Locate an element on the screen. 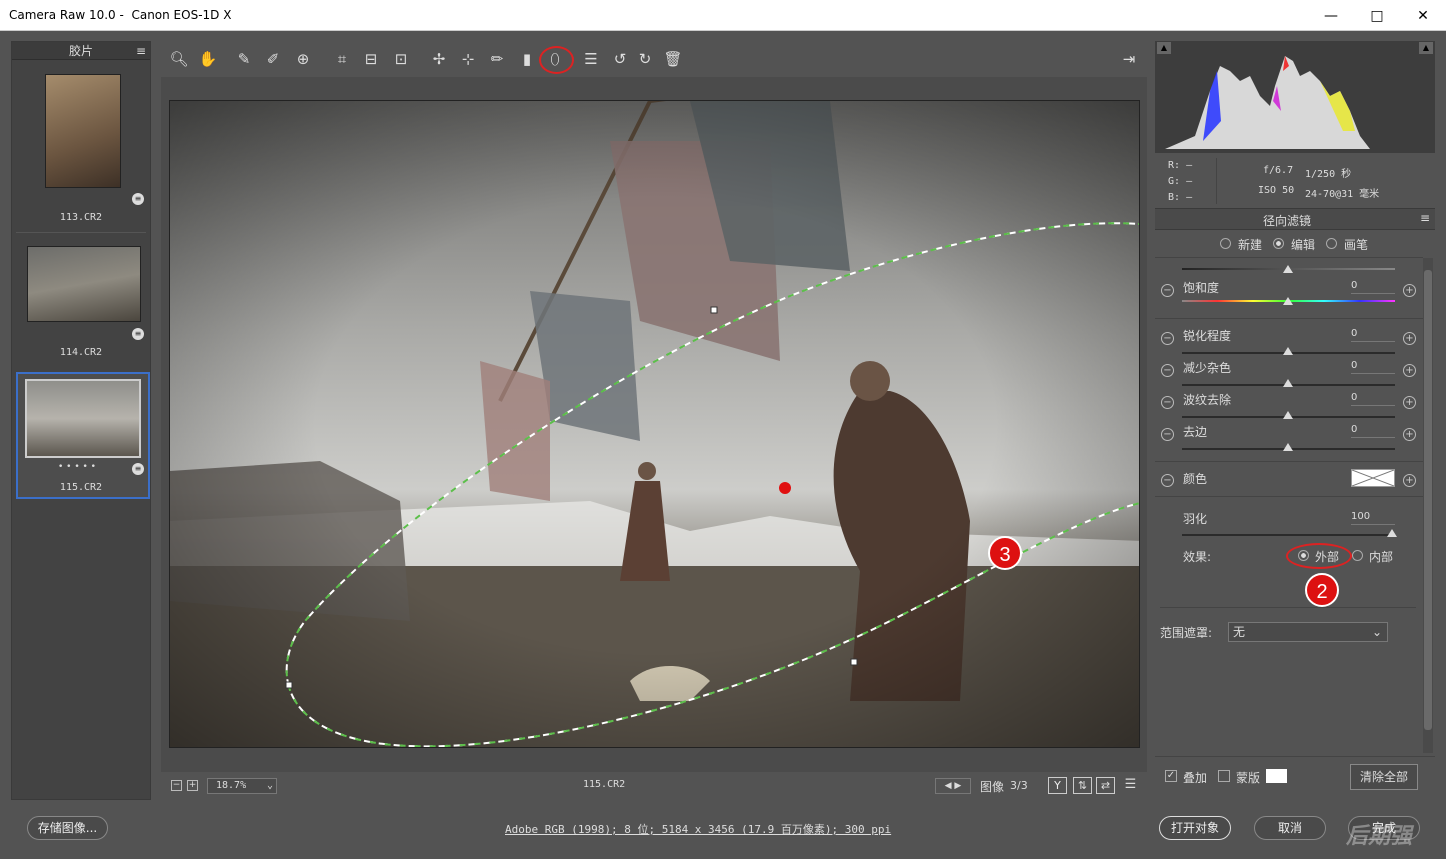 This screenshot has height=859, width=1446. trash-icon: 🗑︎ is located at coordinates (673, 59).